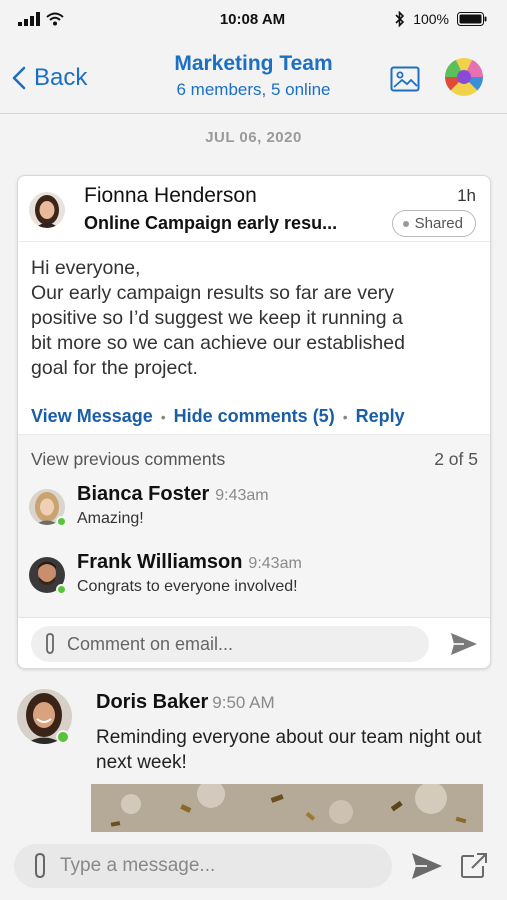 This screenshot has width=507, height=900. I want to click on shared-badge-label: Shared, so click(438, 223).